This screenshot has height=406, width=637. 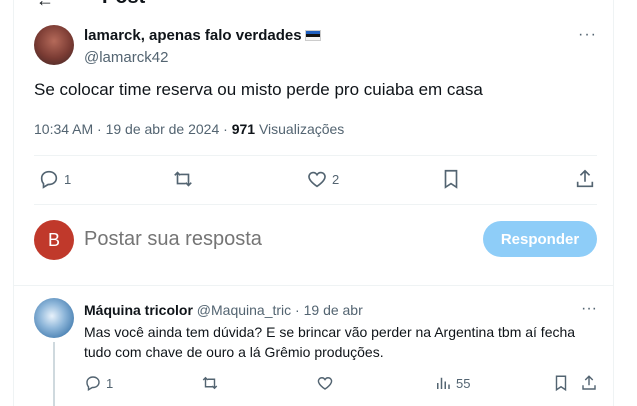 What do you see at coordinates (312, 35) in the screenshot?
I see `estonia-flag-icon` at bounding box center [312, 35].